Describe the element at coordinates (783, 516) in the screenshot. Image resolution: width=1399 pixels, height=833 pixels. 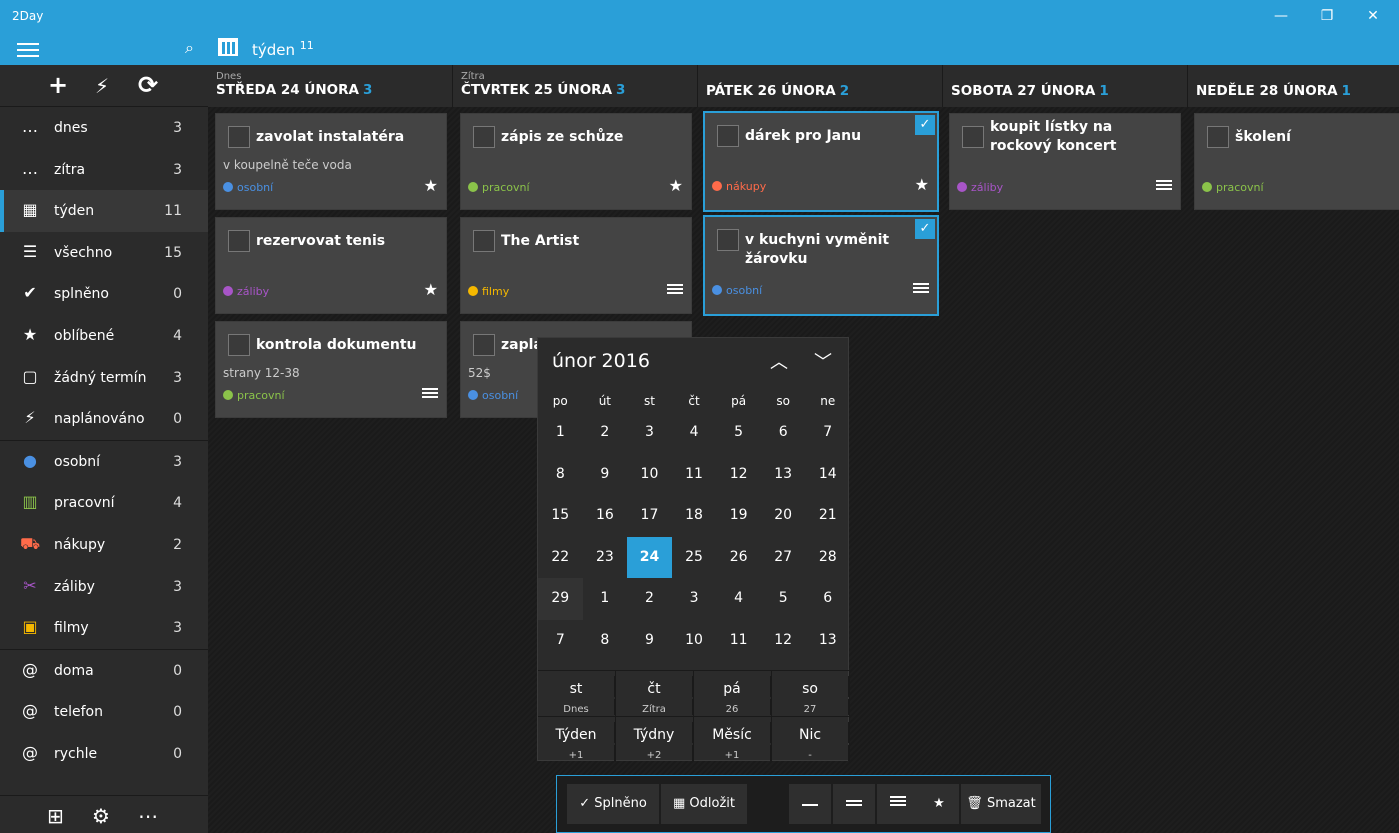
I see `calendar-day: 20` at that location.